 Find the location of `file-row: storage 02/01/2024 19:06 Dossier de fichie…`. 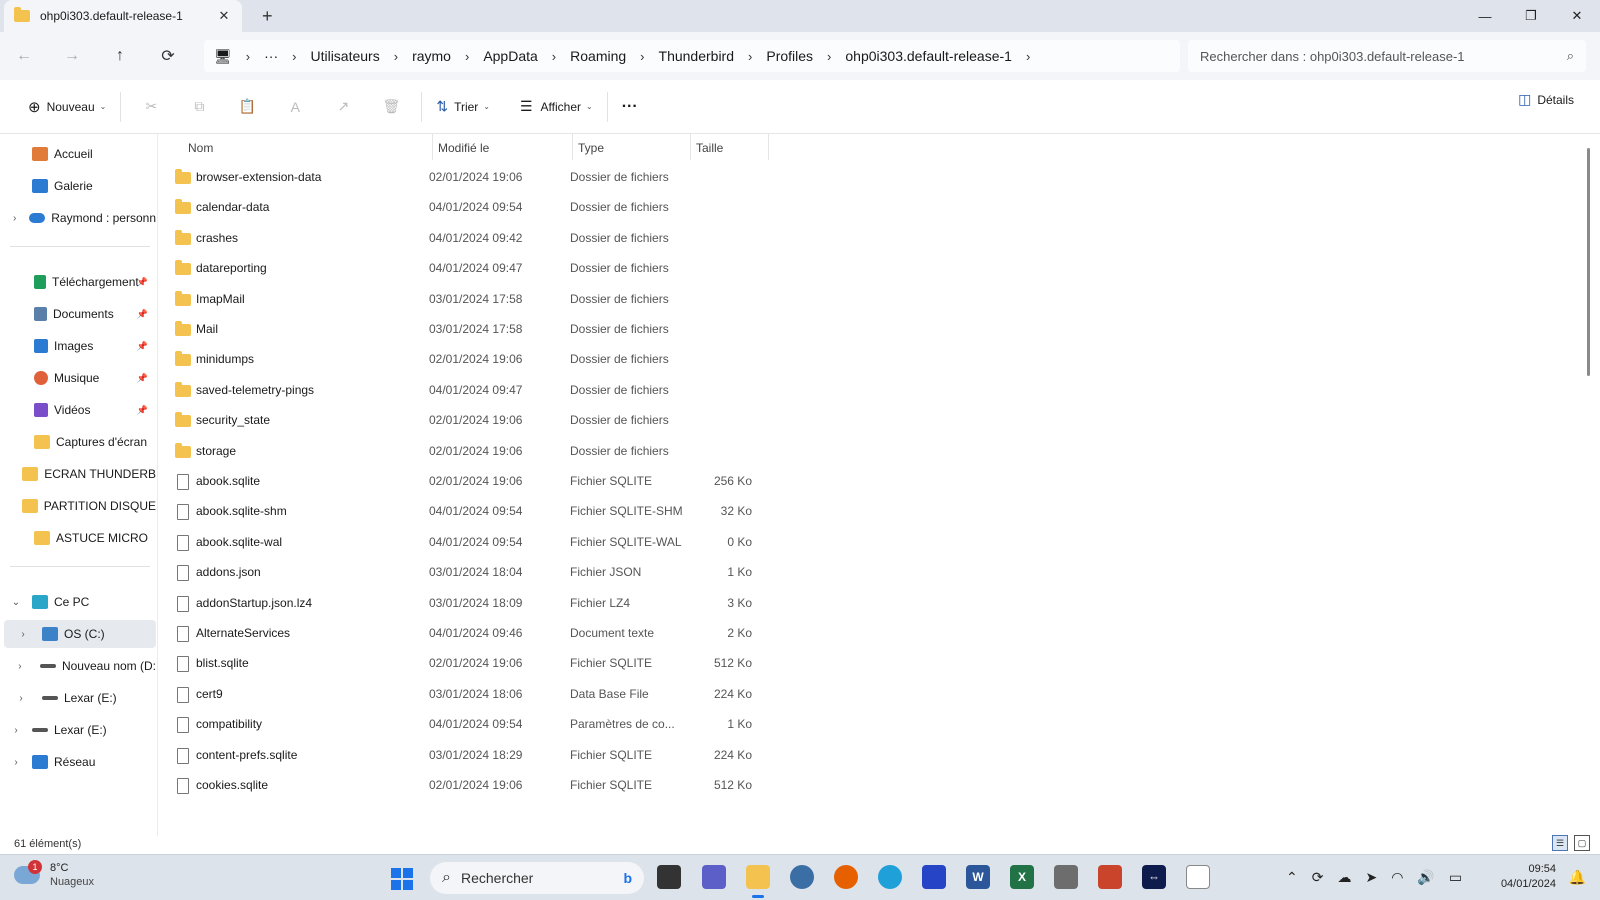

file-row: storage 02/01/2024 19:06 Dossier de fichie… is located at coordinates (868, 451).